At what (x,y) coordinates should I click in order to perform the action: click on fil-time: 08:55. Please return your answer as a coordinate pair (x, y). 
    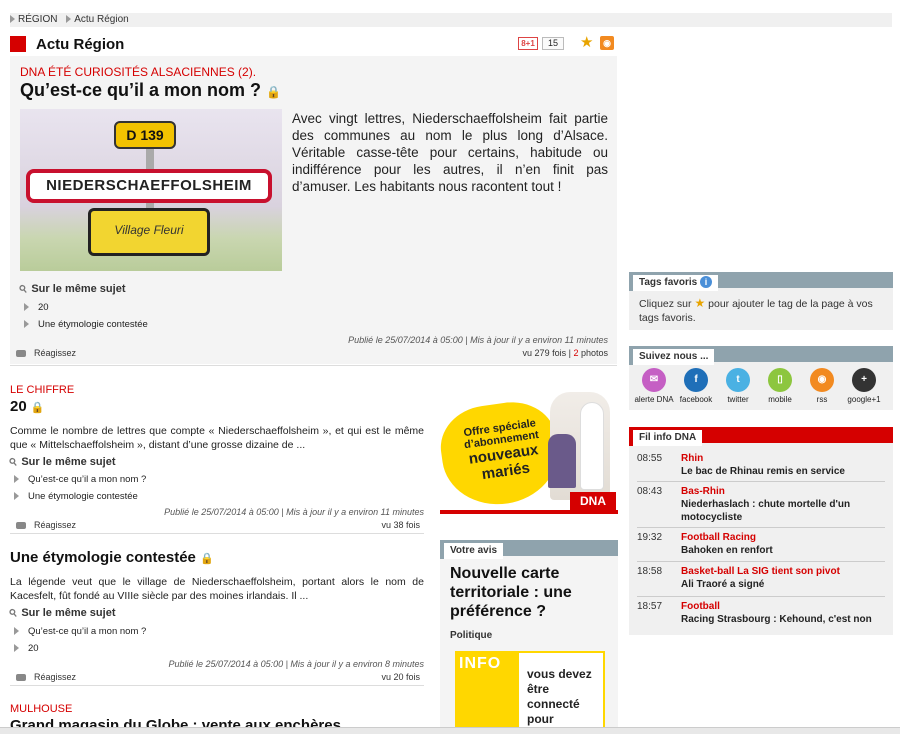
    Looking at the image, I should click on (650, 458).